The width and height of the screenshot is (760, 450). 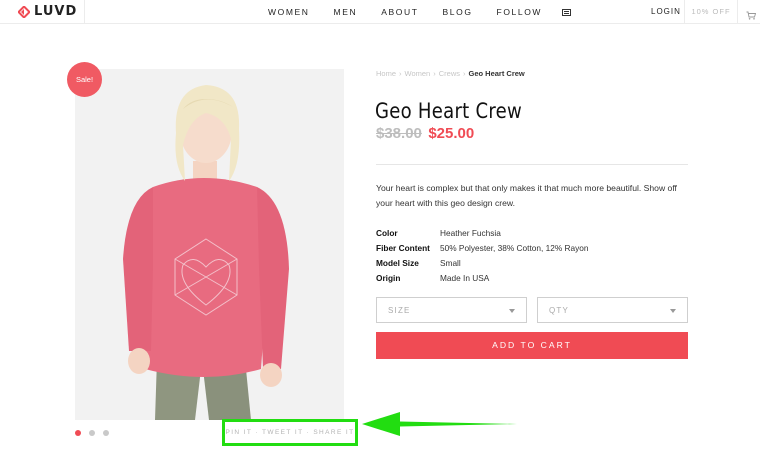 I want to click on main-nav: WOMEN MEN ABOUT BLOG FOLLOW, so click(x=420, y=12).